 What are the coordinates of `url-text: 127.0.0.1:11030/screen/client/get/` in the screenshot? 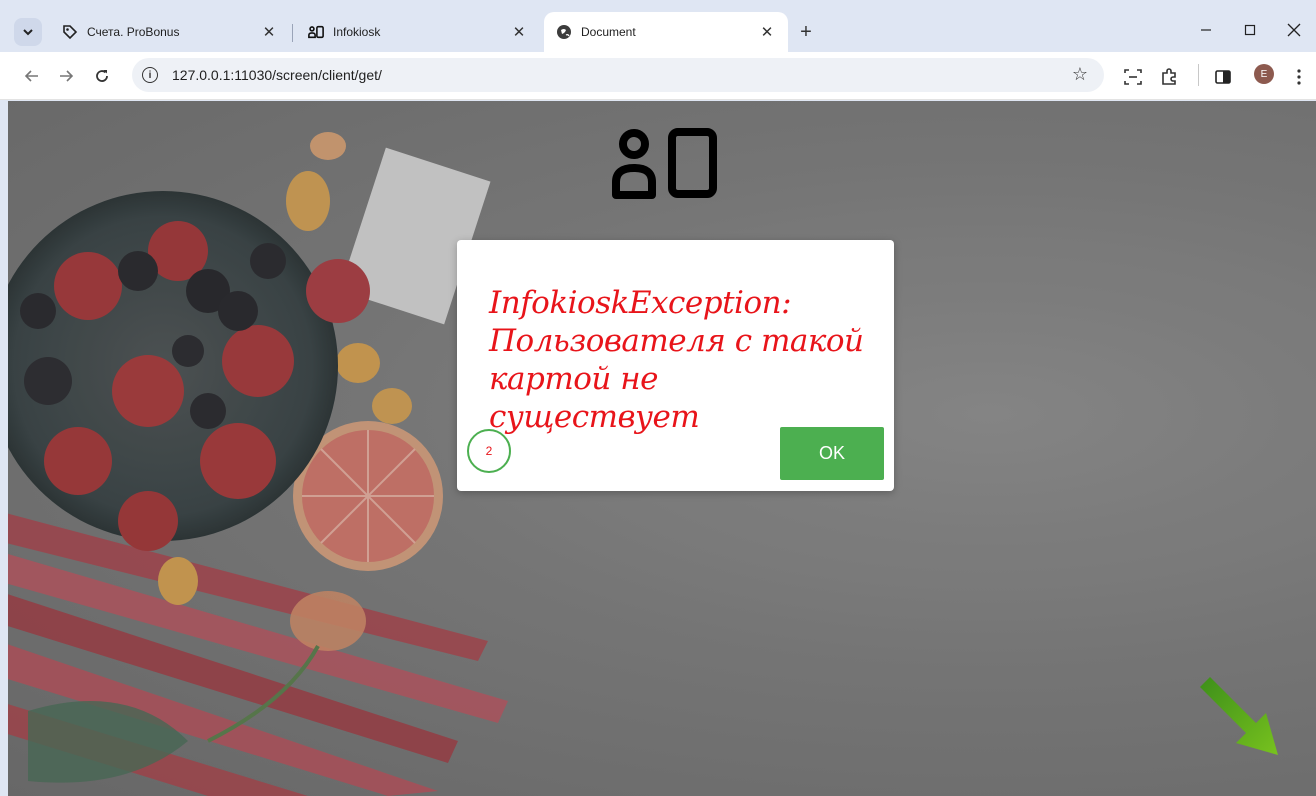 It's located at (277, 75).